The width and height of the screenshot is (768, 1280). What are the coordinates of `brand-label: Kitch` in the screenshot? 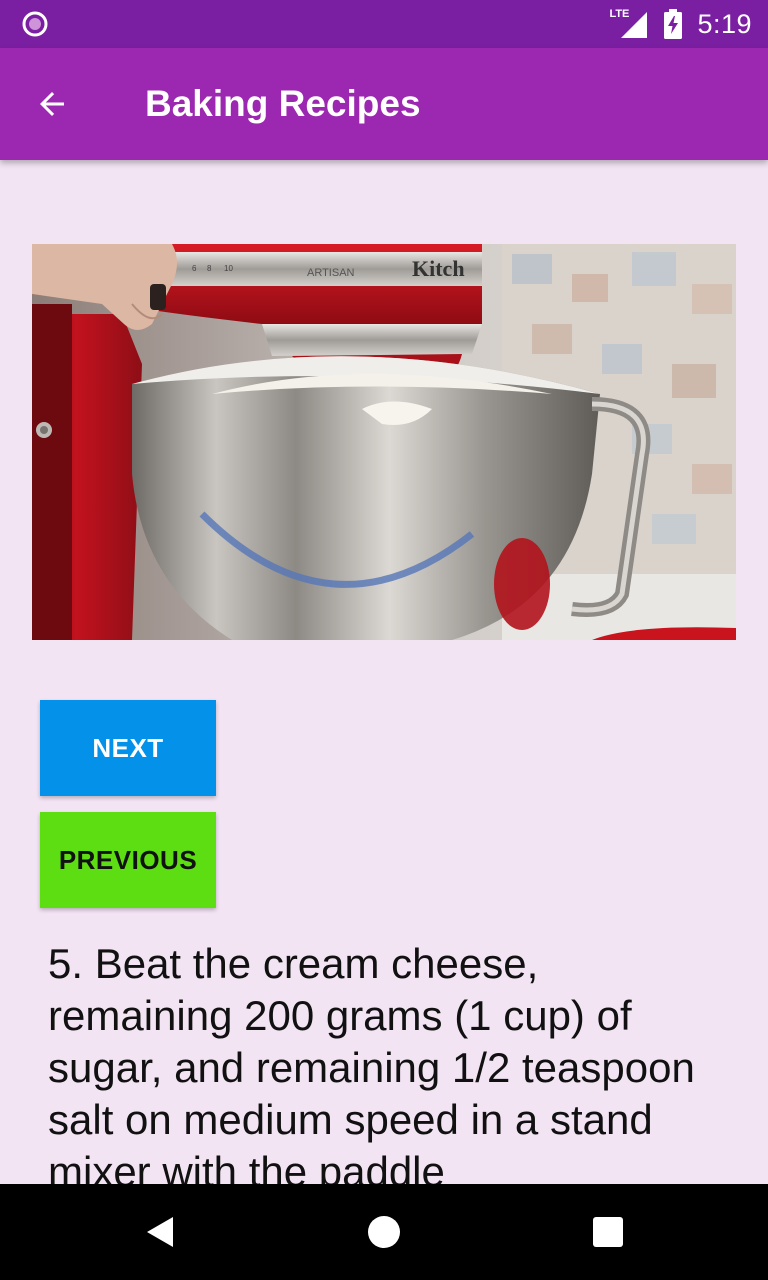 It's located at (438, 268).